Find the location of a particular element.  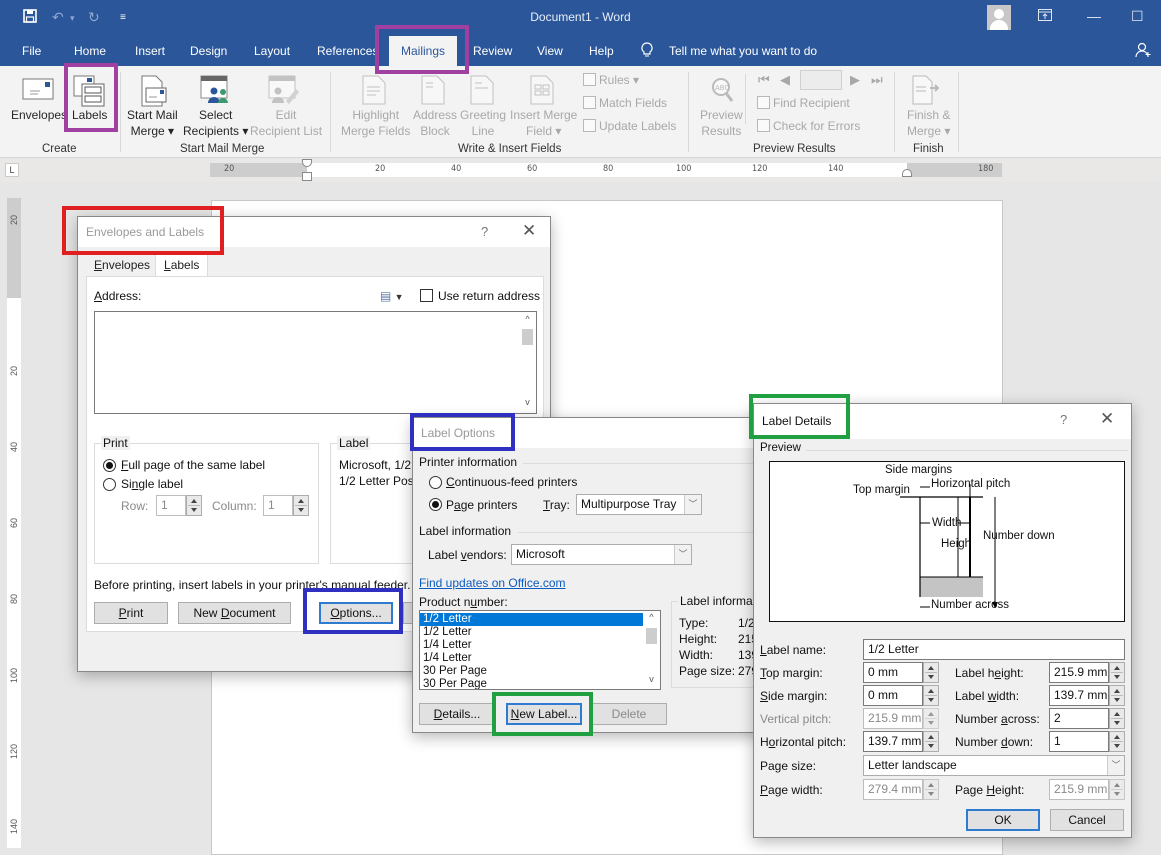

ok-button: OK is located at coordinates (1003, 820).